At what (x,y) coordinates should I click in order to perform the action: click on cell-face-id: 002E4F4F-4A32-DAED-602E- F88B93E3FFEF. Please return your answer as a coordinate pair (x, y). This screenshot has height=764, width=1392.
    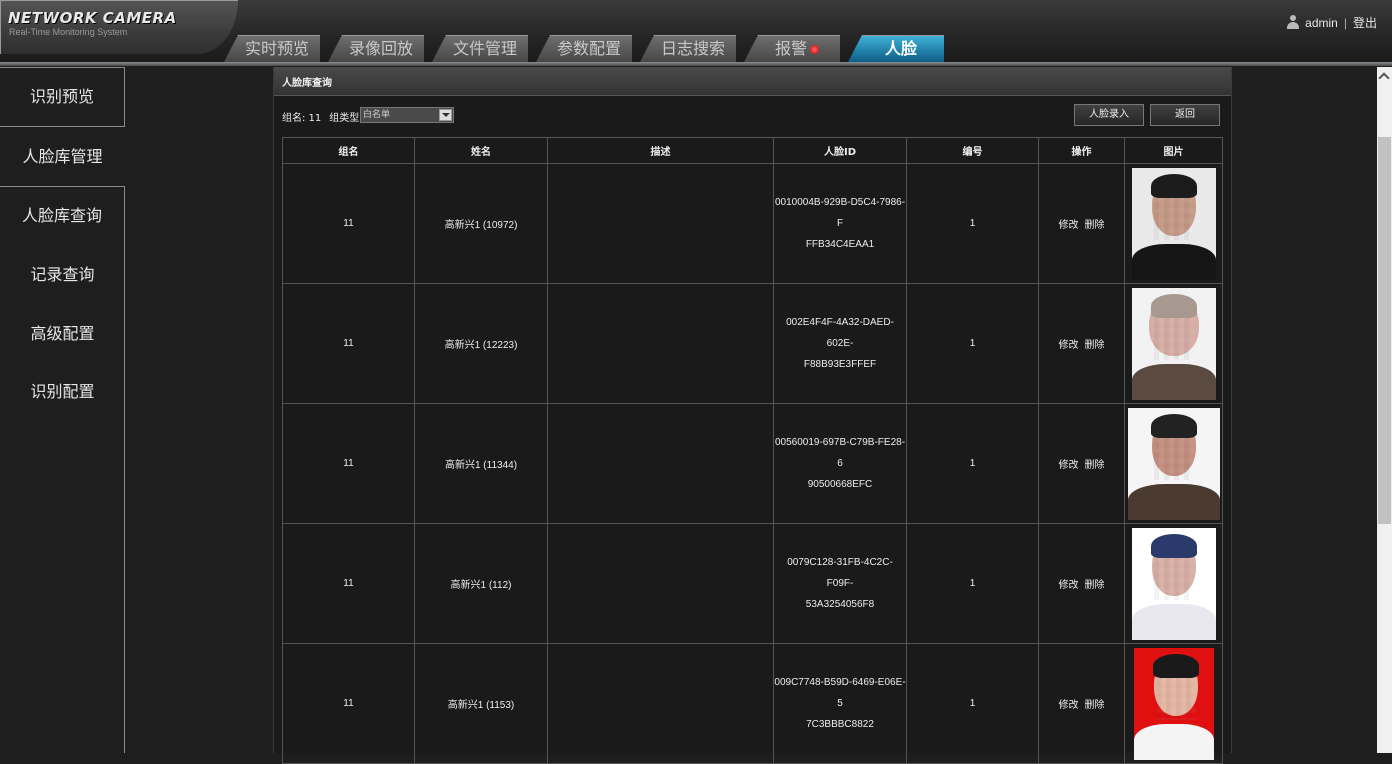
    Looking at the image, I should click on (840, 343).